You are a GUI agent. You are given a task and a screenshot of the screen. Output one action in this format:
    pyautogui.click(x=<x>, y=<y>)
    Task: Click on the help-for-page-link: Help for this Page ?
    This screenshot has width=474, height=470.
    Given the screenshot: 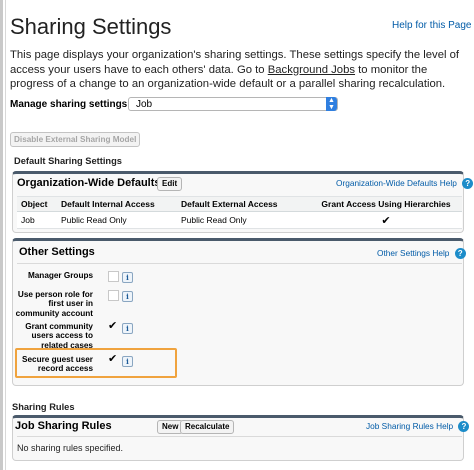 What is the action you would take?
    pyautogui.click(x=433, y=25)
    